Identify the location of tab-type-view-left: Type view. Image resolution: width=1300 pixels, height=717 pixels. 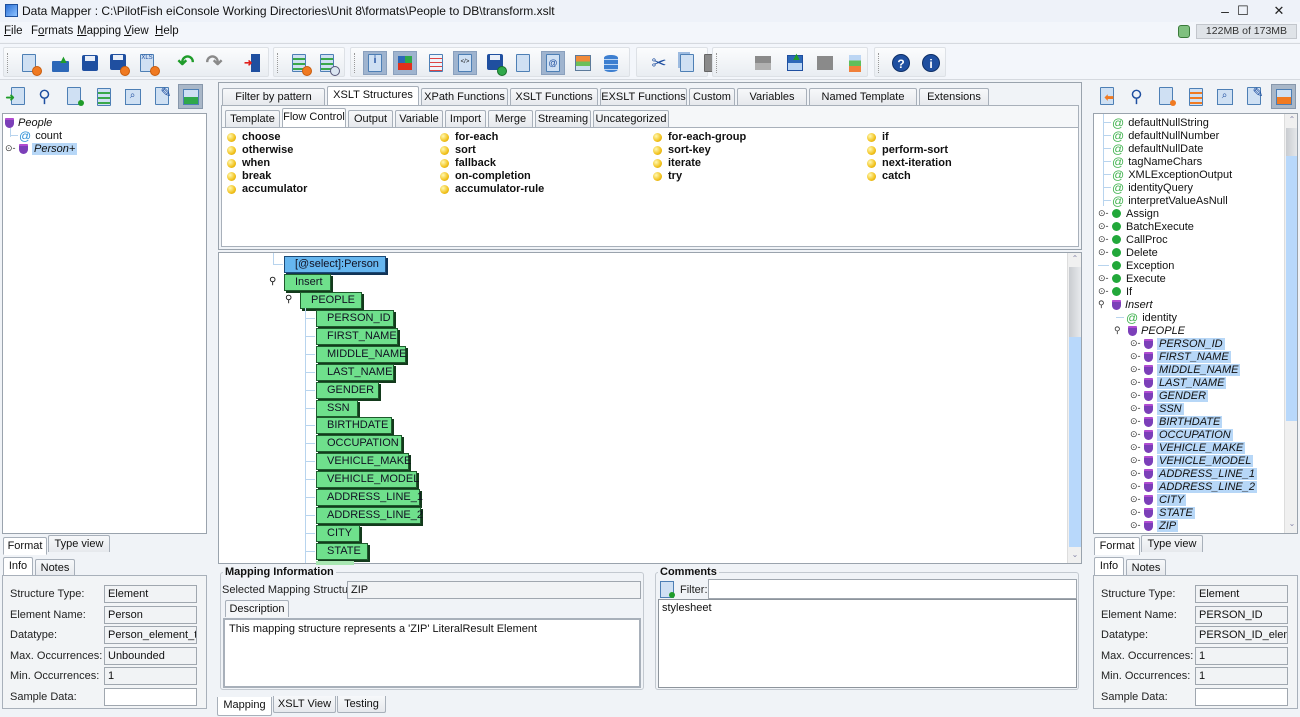
(79, 543).